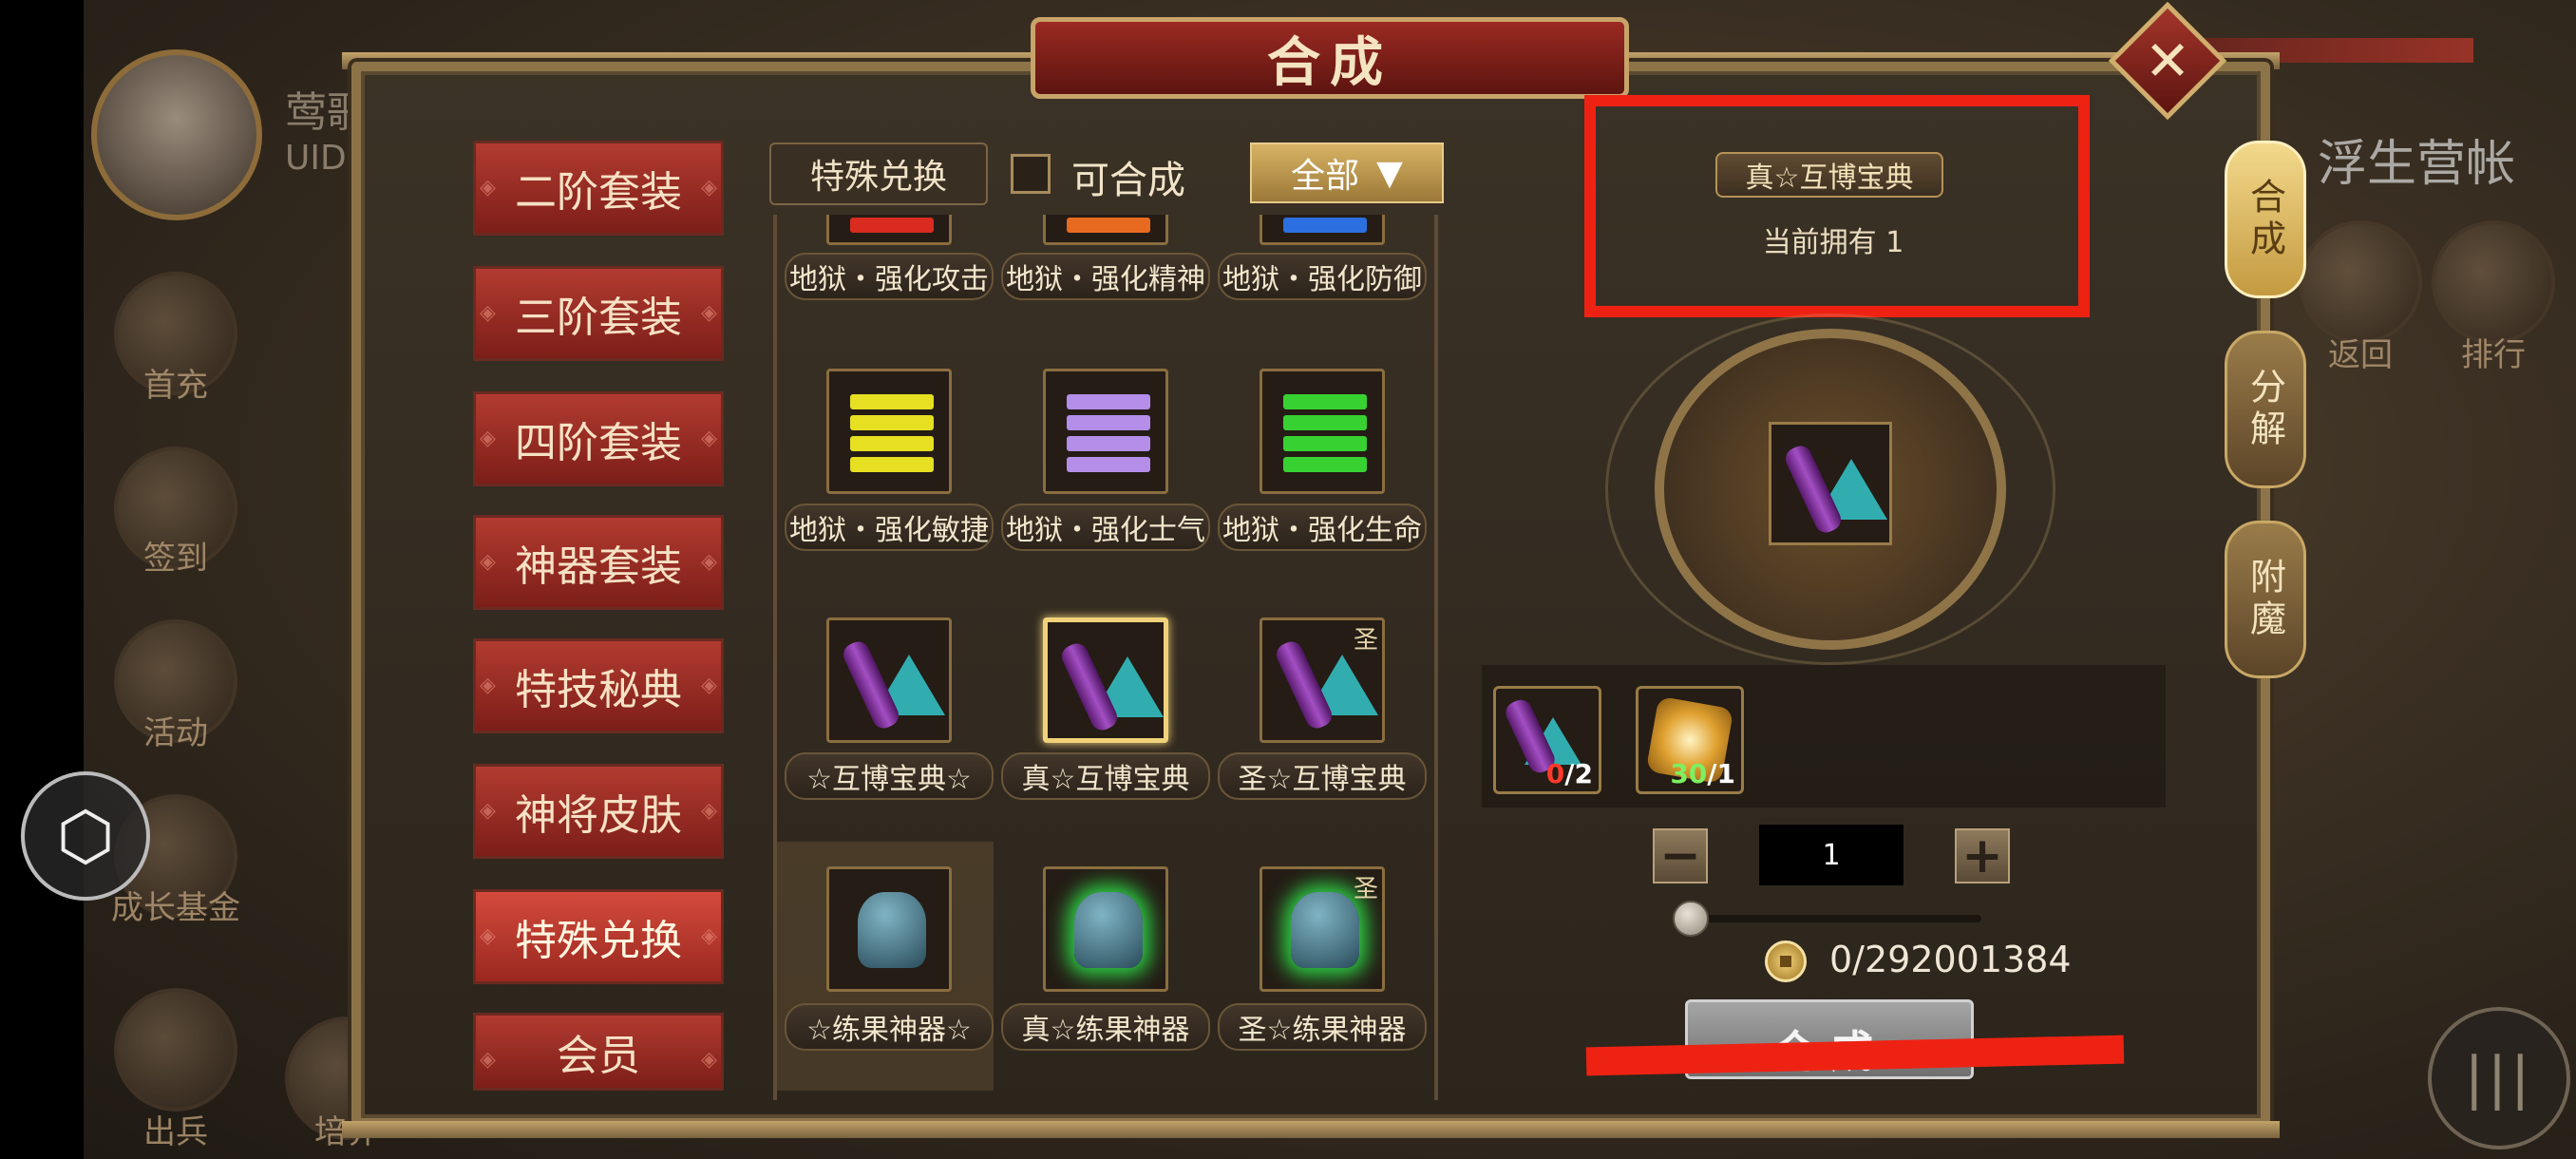 Image resolution: width=2576 pixels, height=1159 pixels. I want to click on material-count: 30/1, so click(1702, 773).